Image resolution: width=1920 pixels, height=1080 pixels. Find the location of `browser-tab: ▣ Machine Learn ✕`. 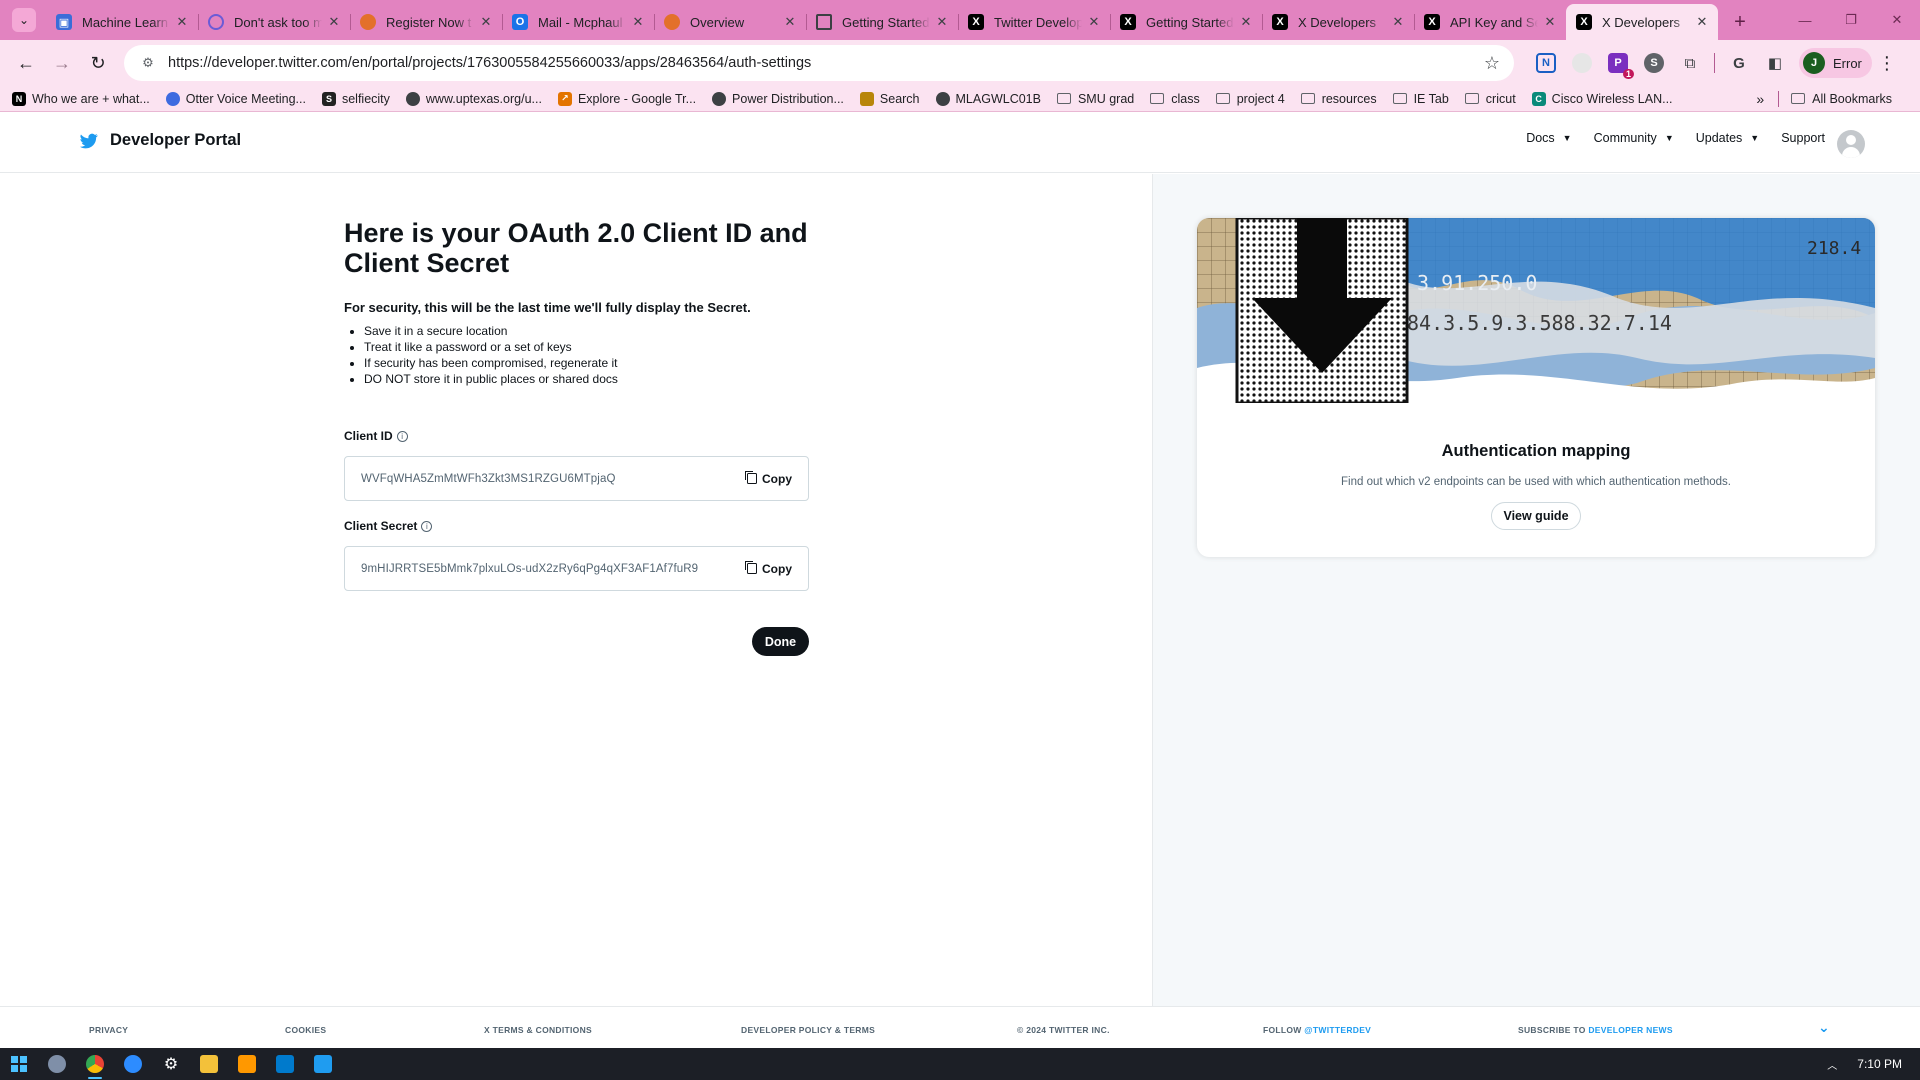

browser-tab: ▣ Machine Learn ✕ is located at coordinates (122, 22).